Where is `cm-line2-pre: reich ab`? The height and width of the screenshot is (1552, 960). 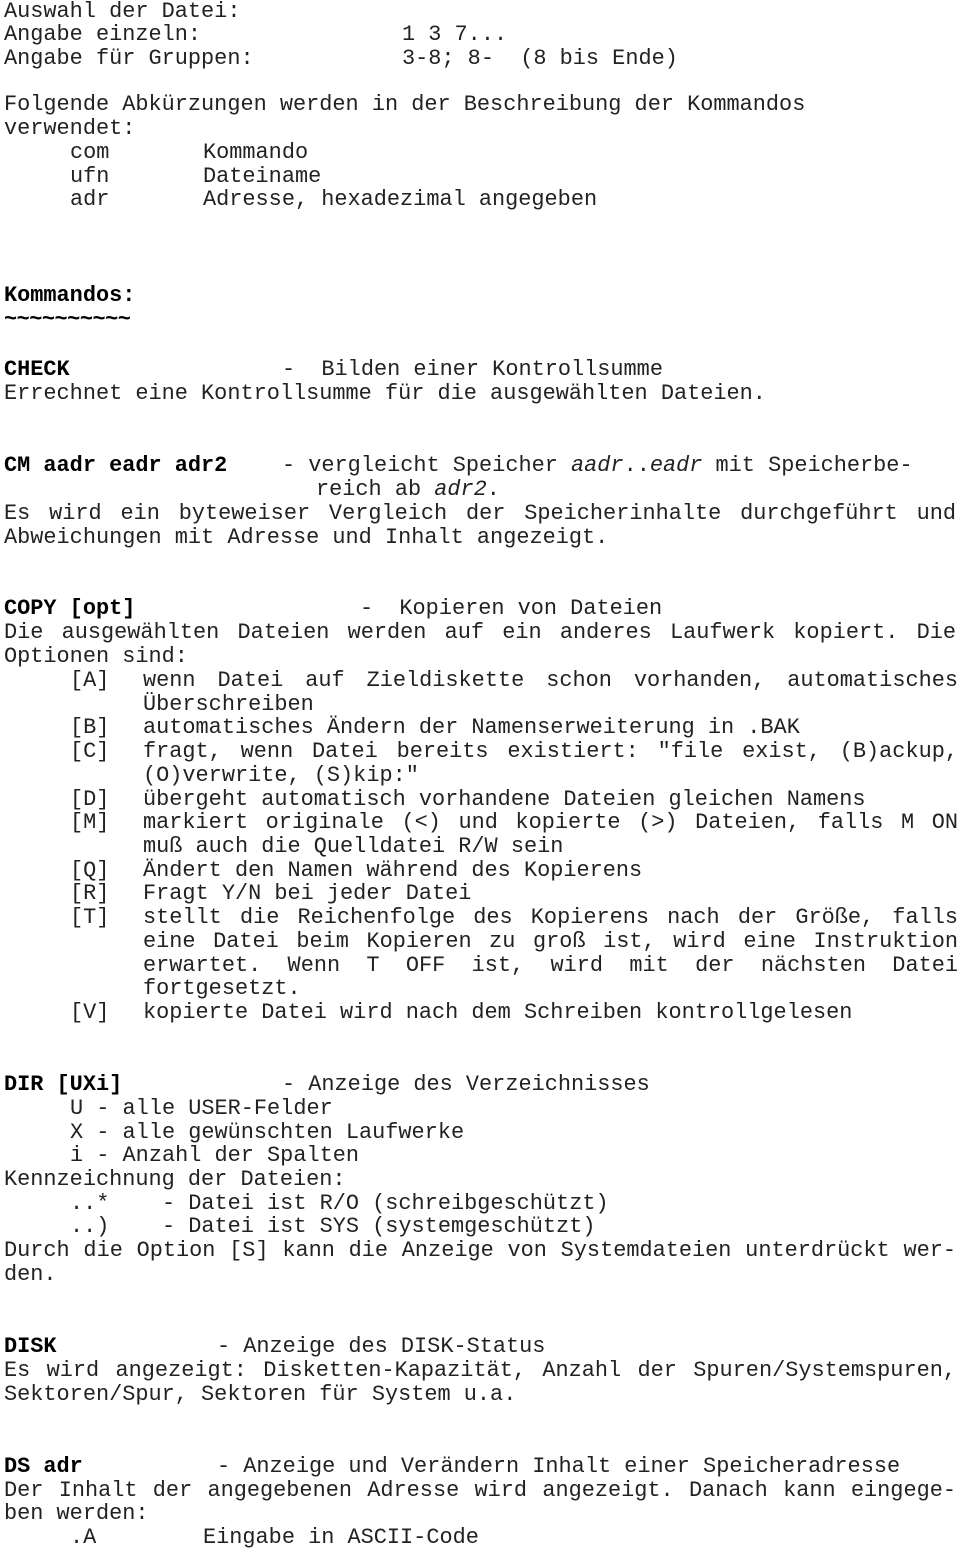 cm-line2-pre: reich ab is located at coordinates (375, 489).